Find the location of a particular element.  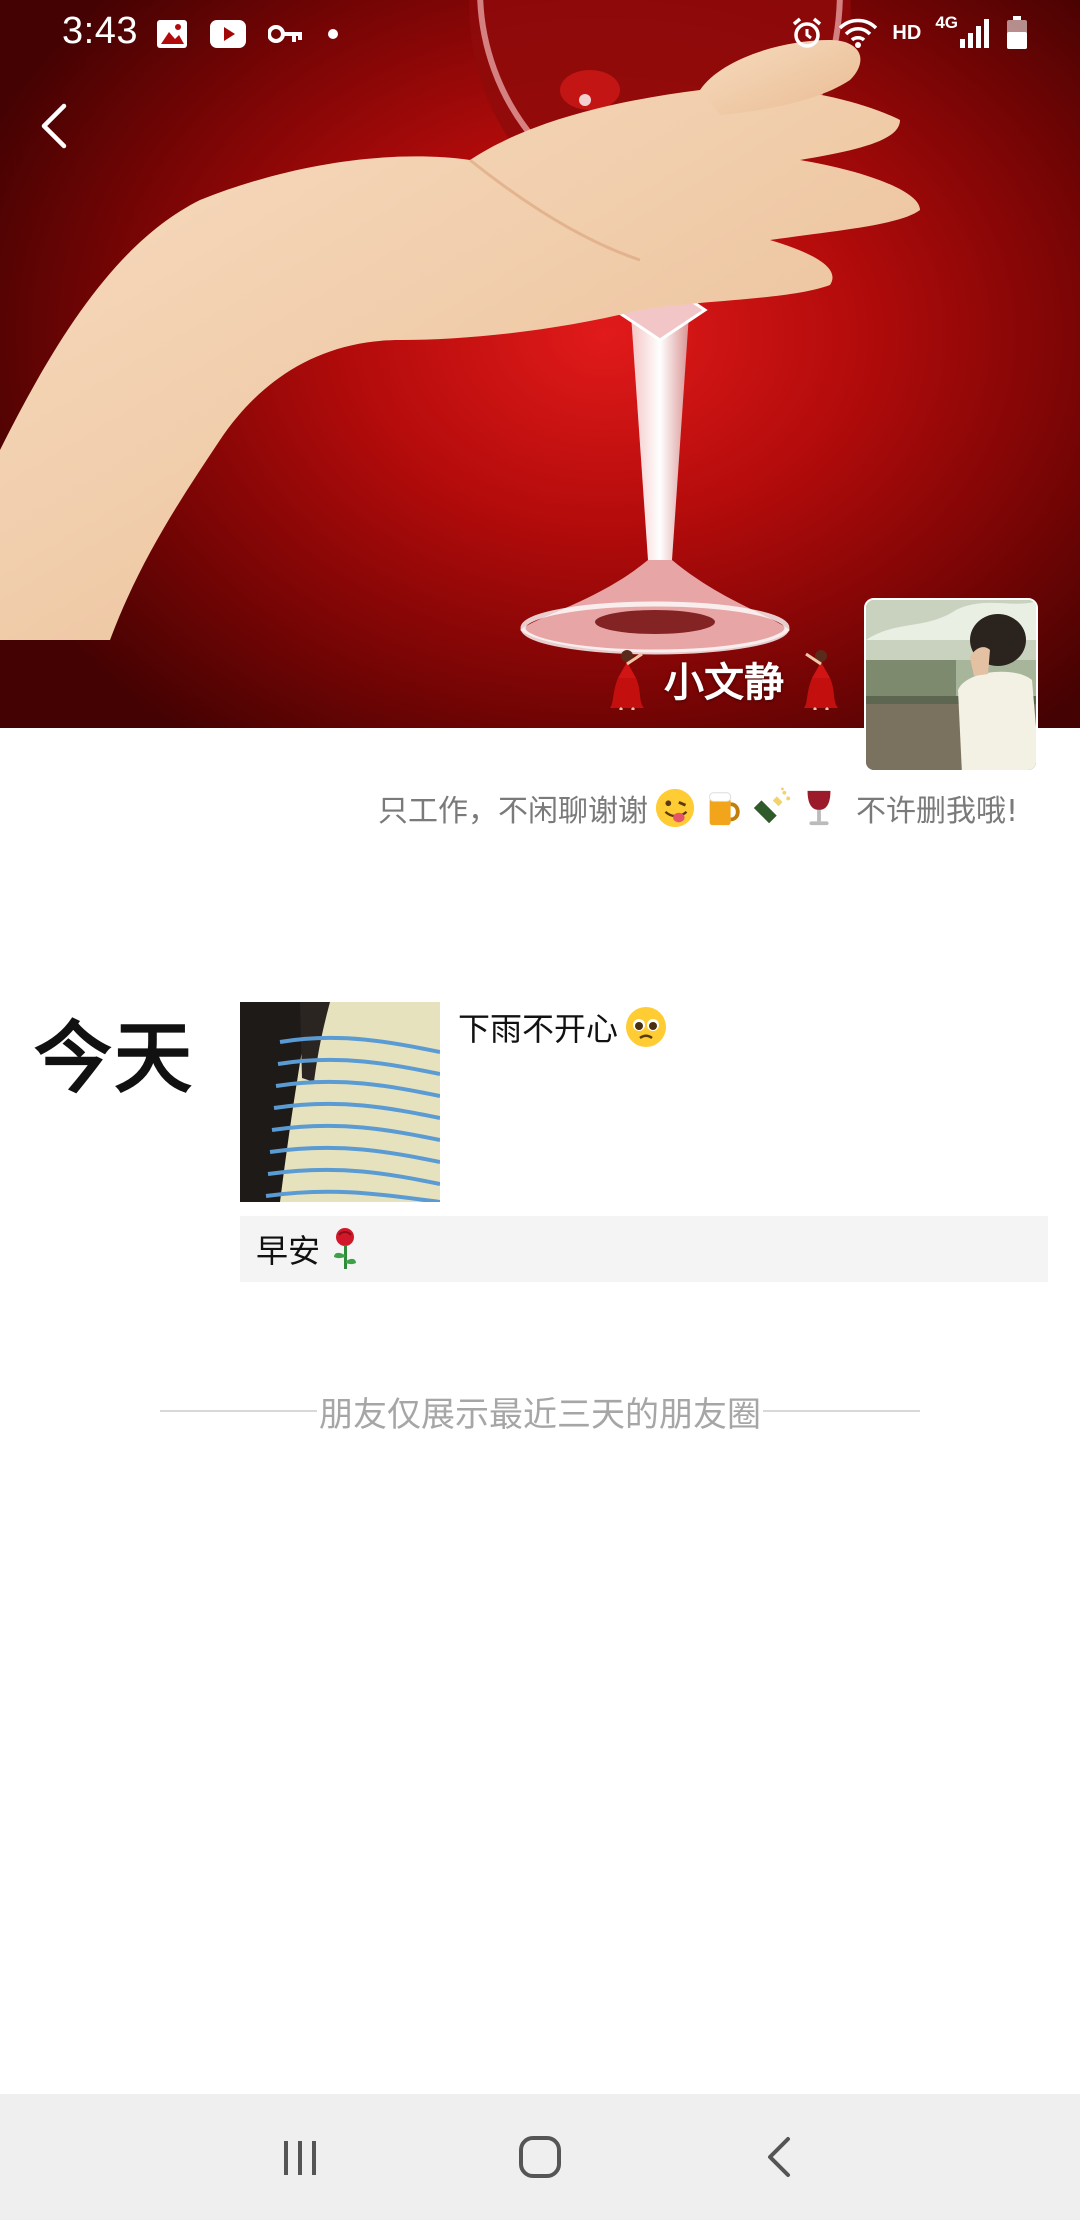

signature-tail-text: 不许删我哦! is located at coordinates (936, 811).